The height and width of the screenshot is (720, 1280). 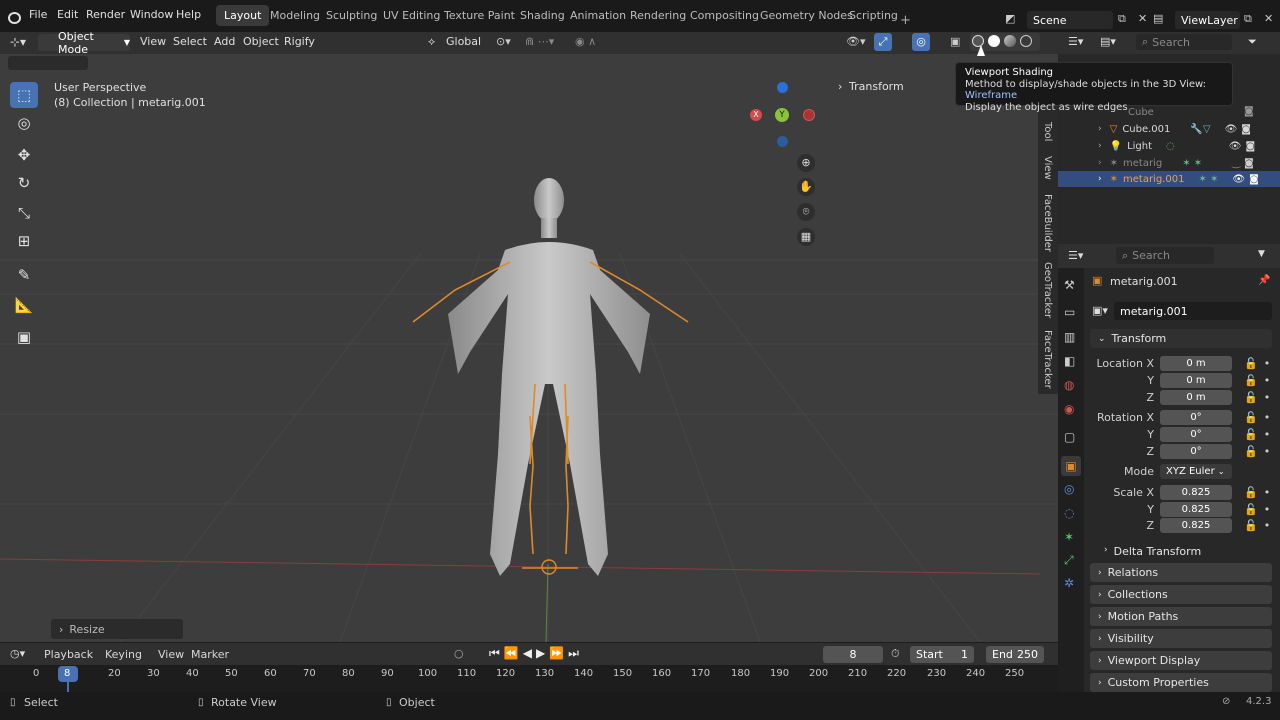 I want to click on ortho-grid-icon: ▦, so click(x=806, y=237).